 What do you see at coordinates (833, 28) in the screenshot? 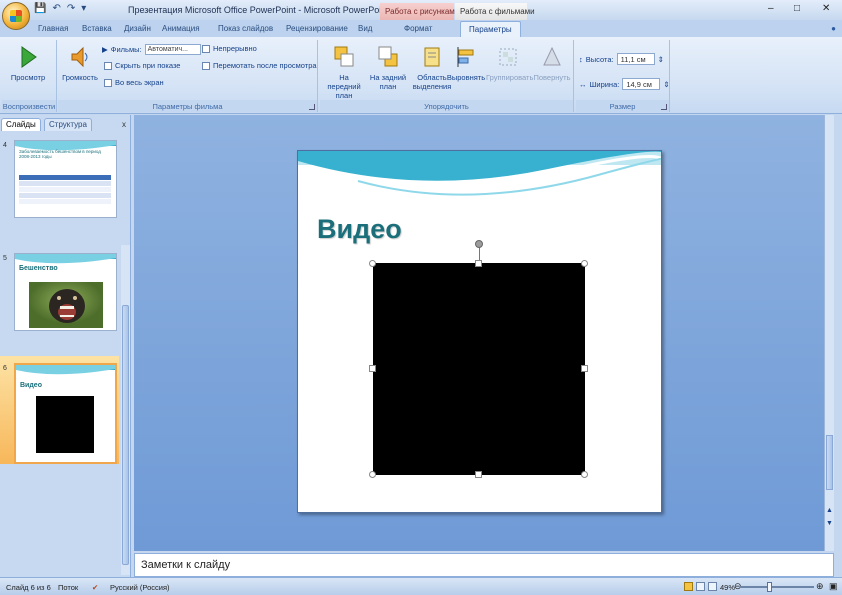
I see `help-icon: ●` at bounding box center [833, 28].